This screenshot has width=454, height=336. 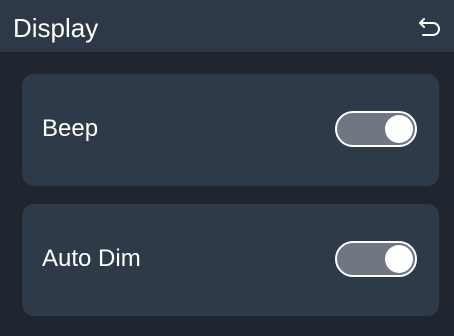 What do you see at coordinates (70, 128) in the screenshot?
I see `setting-label-beep: Beep` at bounding box center [70, 128].